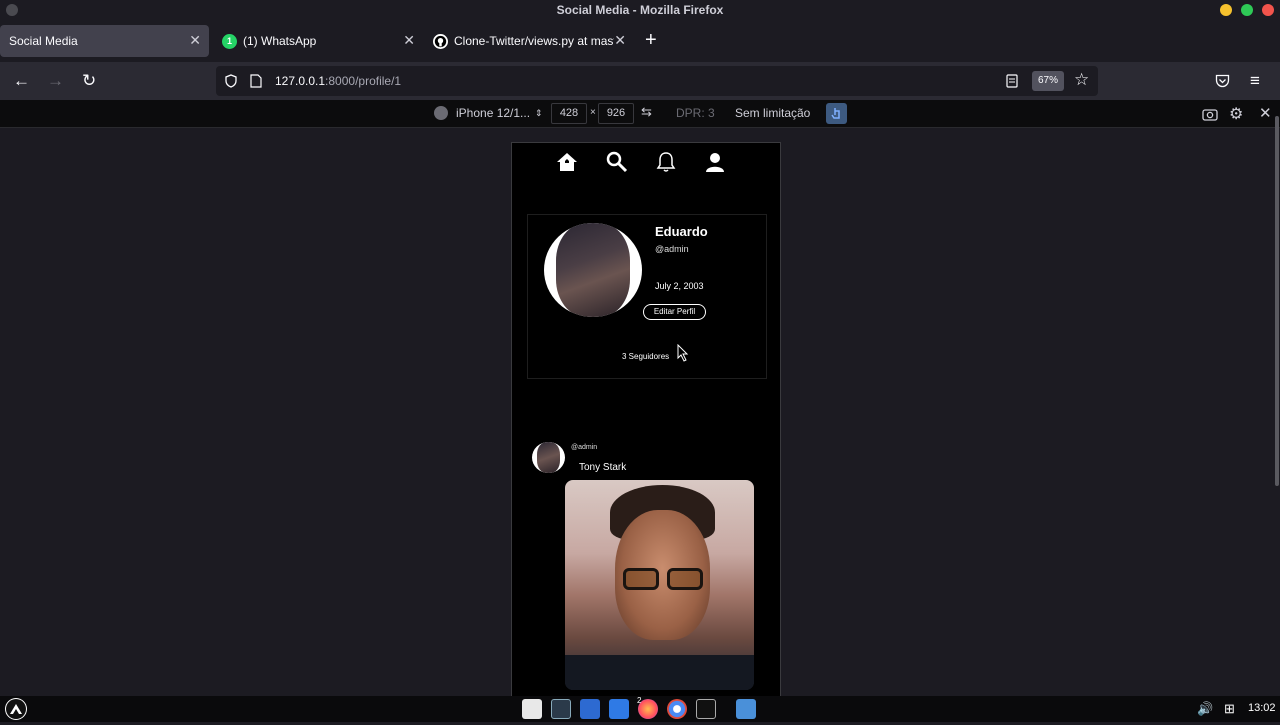 This screenshot has width=1280, height=725. I want to click on tab-whatsapp: 1 (1) WhatsApp ✕, so click(318, 41).